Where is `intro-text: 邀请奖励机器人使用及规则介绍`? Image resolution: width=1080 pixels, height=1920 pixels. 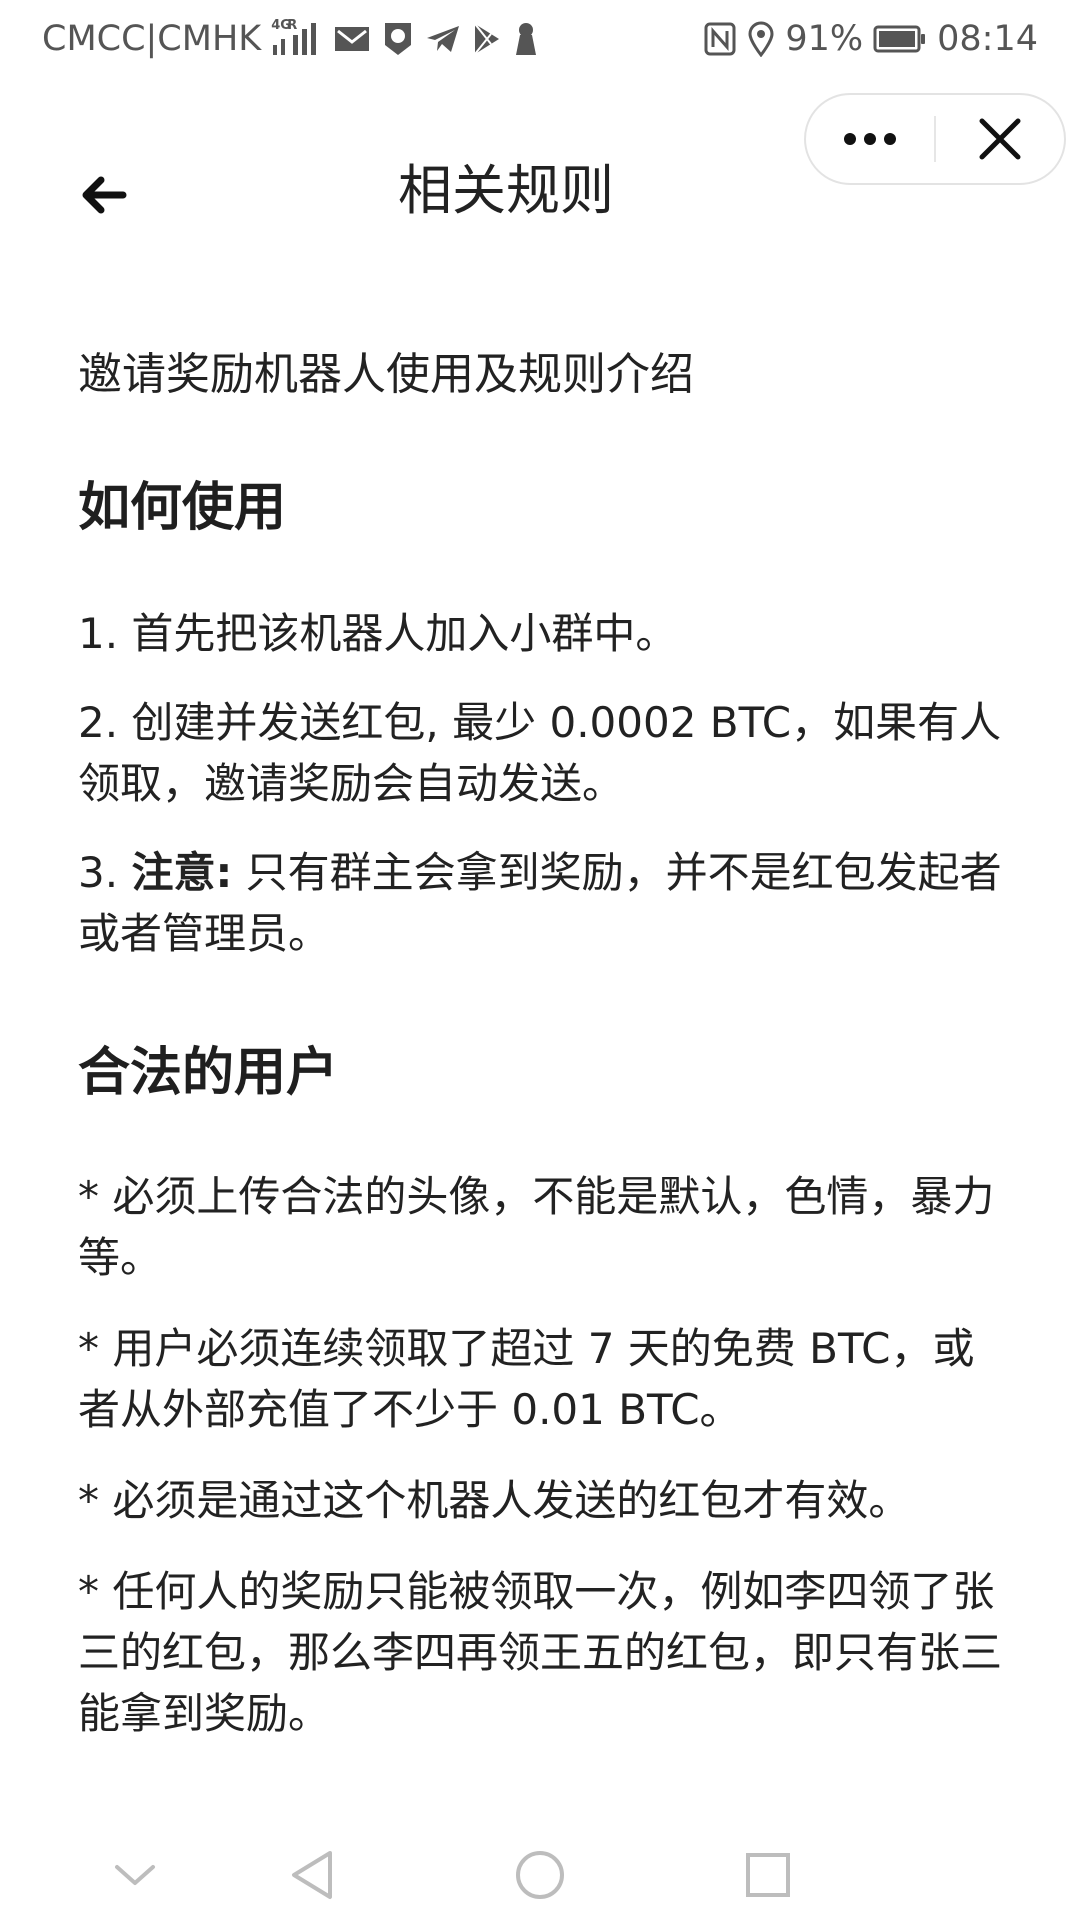
intro-text: 邀请奖励机器人使用及规则介绍 is located at coordinates (386, 374).